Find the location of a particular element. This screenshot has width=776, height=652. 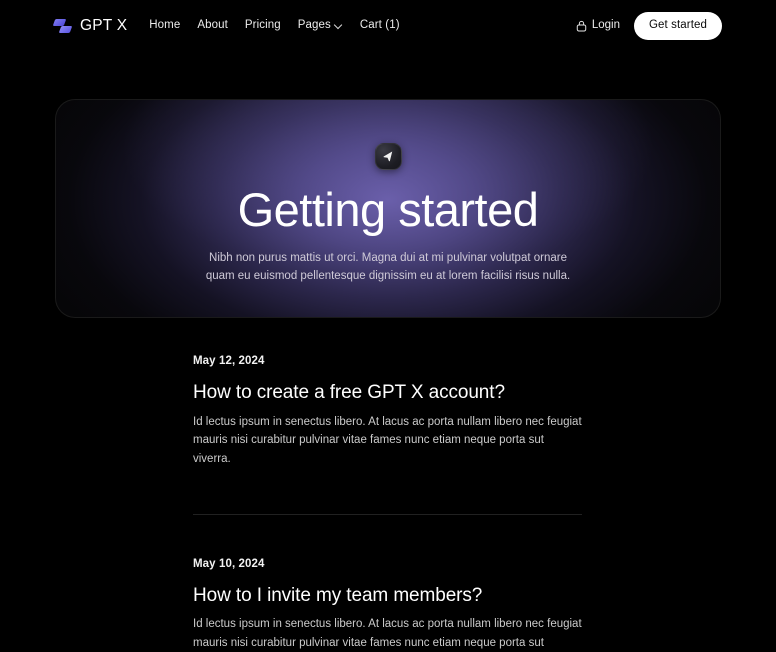

nav-item-home: Home is located at coordinates (164, 26).